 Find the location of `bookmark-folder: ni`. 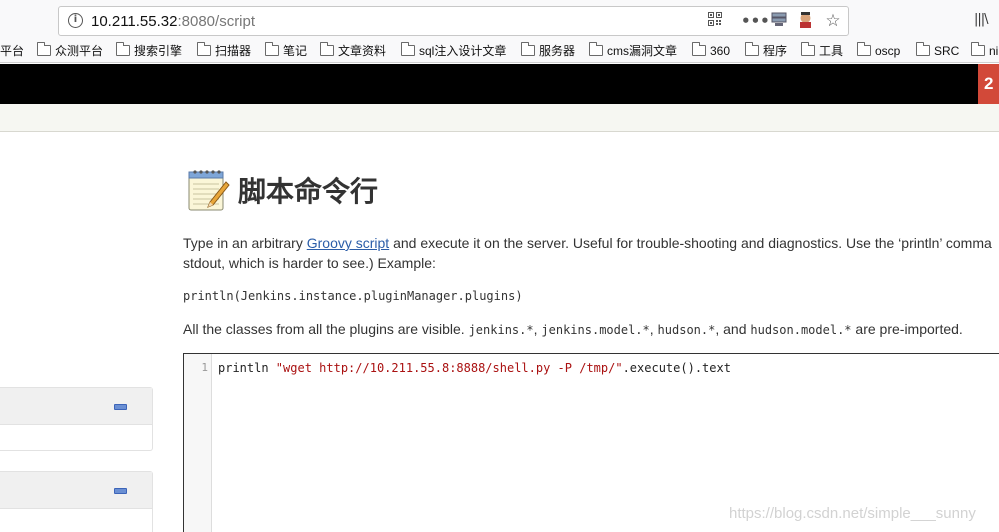

bookmark-folder: ni is located at coordinates (984, 50).